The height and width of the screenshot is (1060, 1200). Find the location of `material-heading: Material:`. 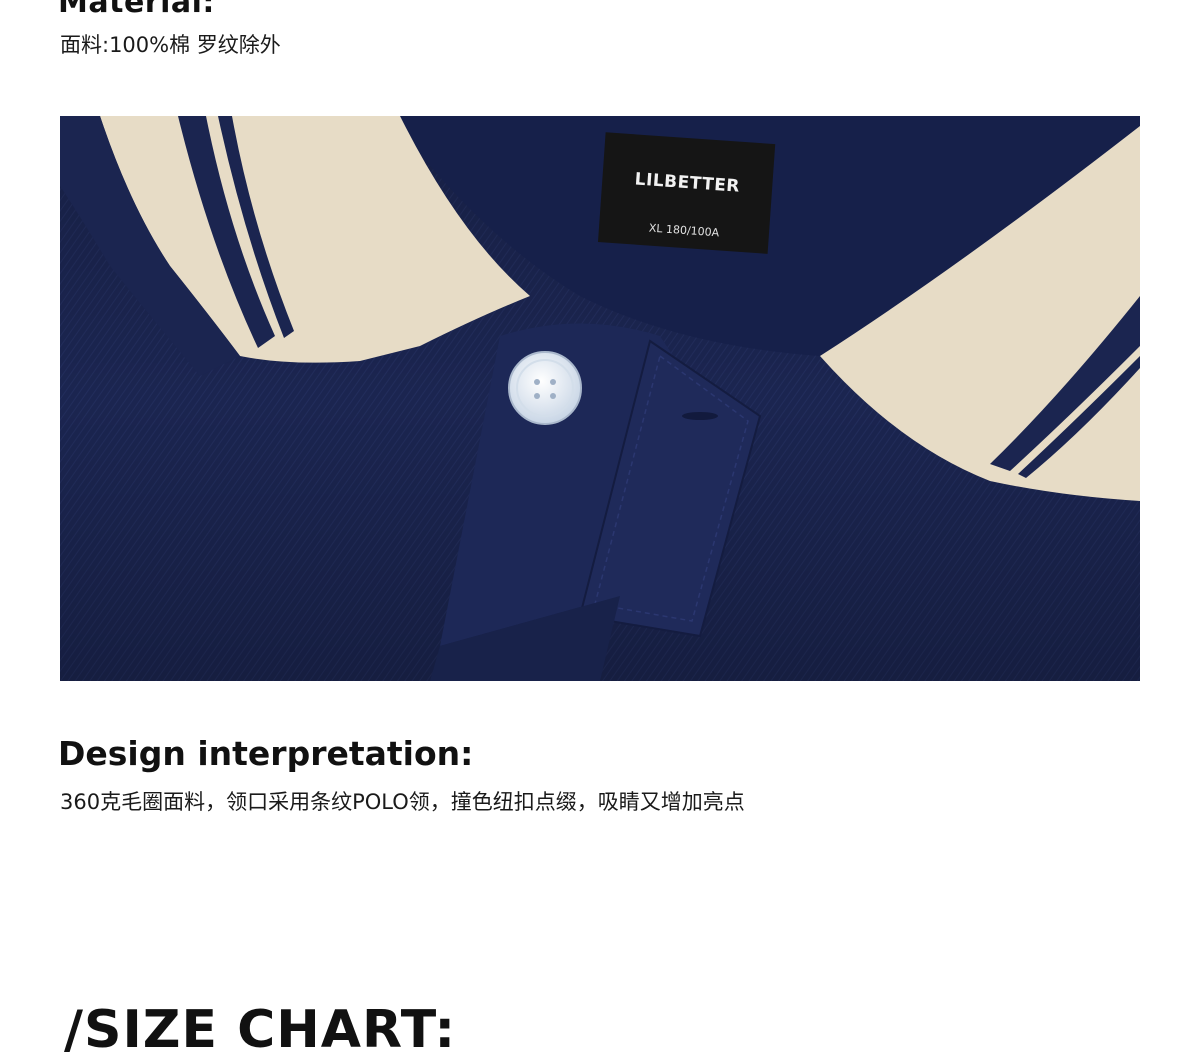

material-heading: Material: is located at coordinates (136, 10).